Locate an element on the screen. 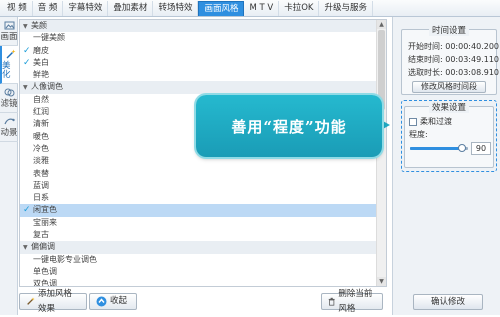  list-group-header: ▼ 人像调色 is located at coordinates (198, 87).